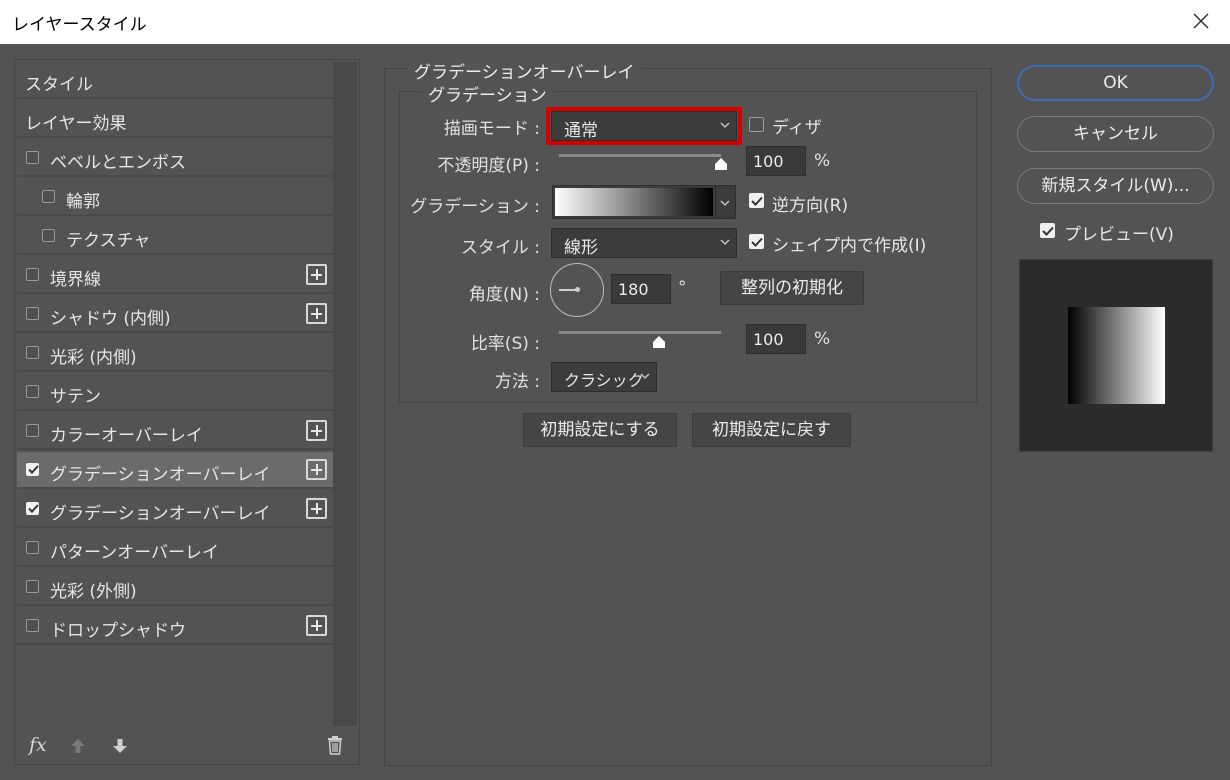 The width and height of the screenshot is (1230, 780). Describe the element at coordinates (126, 436) in the screenshot. I see `style-item-label: カラーオーバーレイ` at that location.